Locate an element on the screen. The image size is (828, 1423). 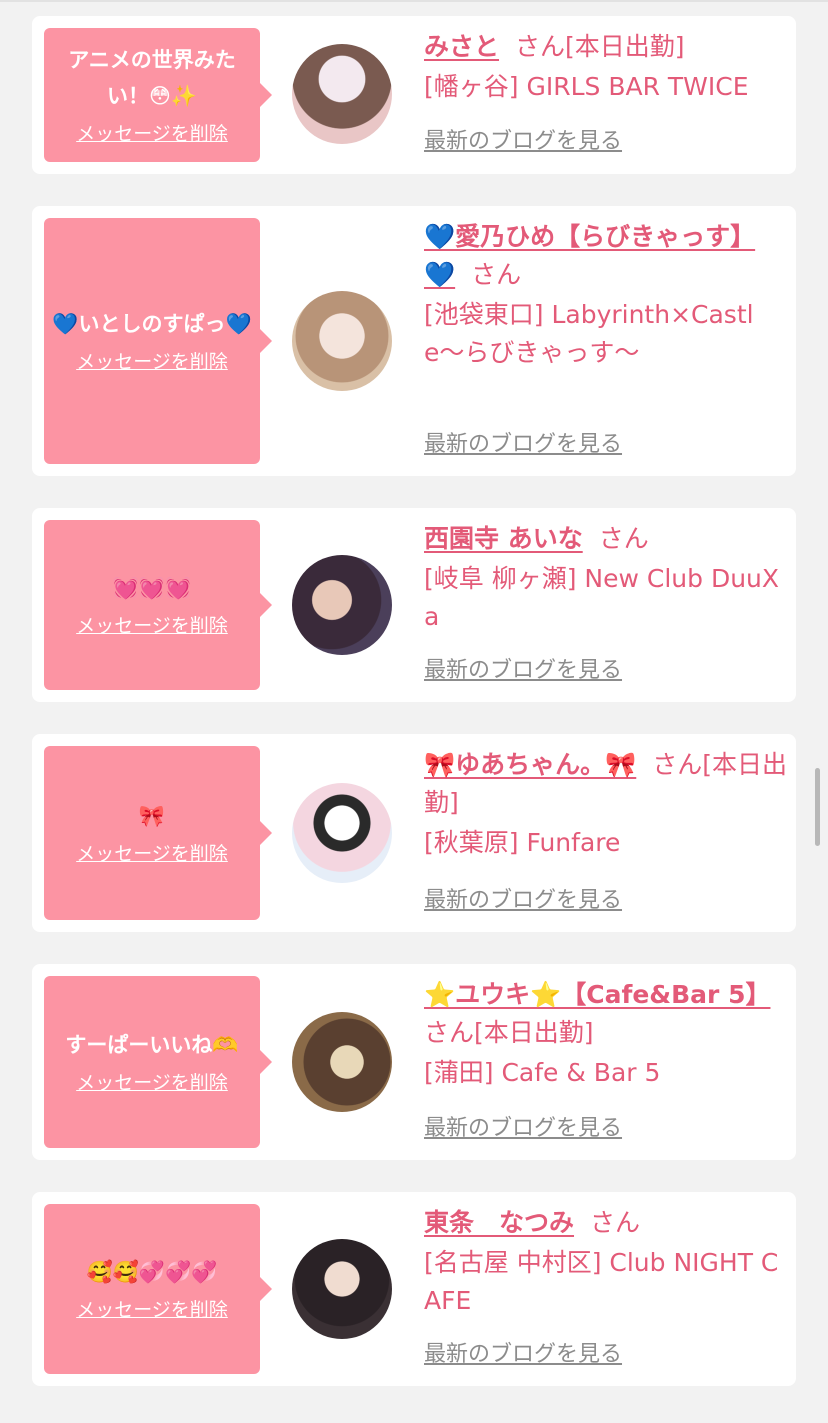
message-bubble: 🥰🥰💞💞💞 メッセージを削除 is located at coordinates (158, 1289).